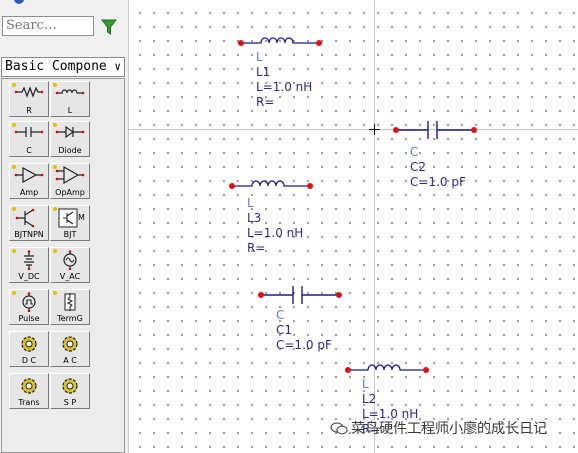 This screenshot has width=578, height=453. I want to click on diode-icon, so click(70, 132).